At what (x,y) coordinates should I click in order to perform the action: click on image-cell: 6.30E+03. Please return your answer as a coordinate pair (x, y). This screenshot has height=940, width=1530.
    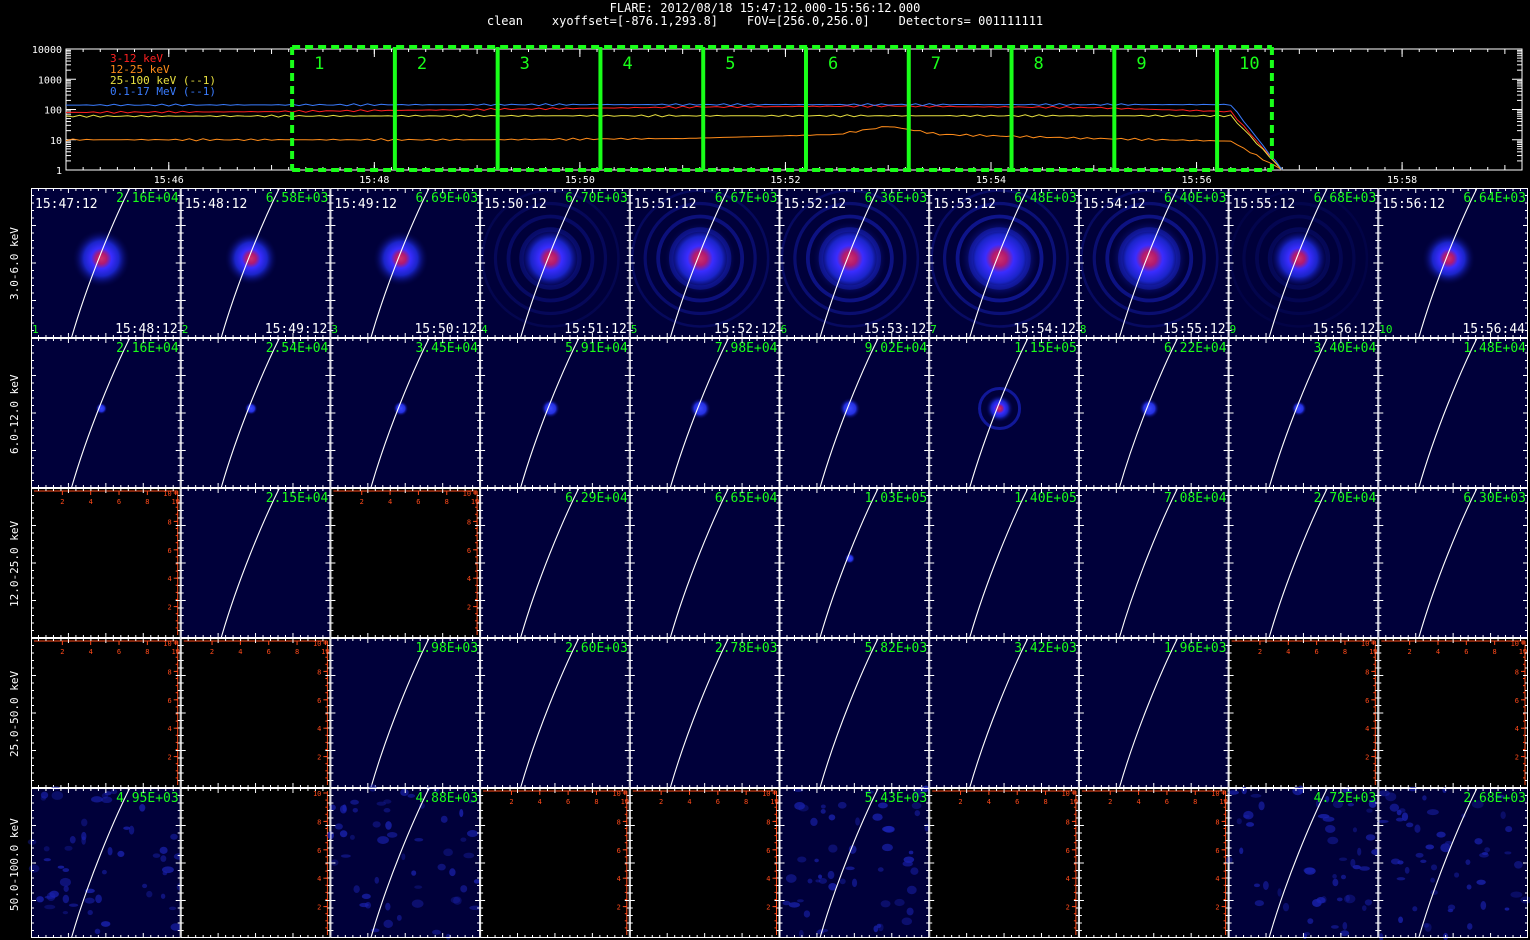
    Looking at the image, I should click on (1453, 563).